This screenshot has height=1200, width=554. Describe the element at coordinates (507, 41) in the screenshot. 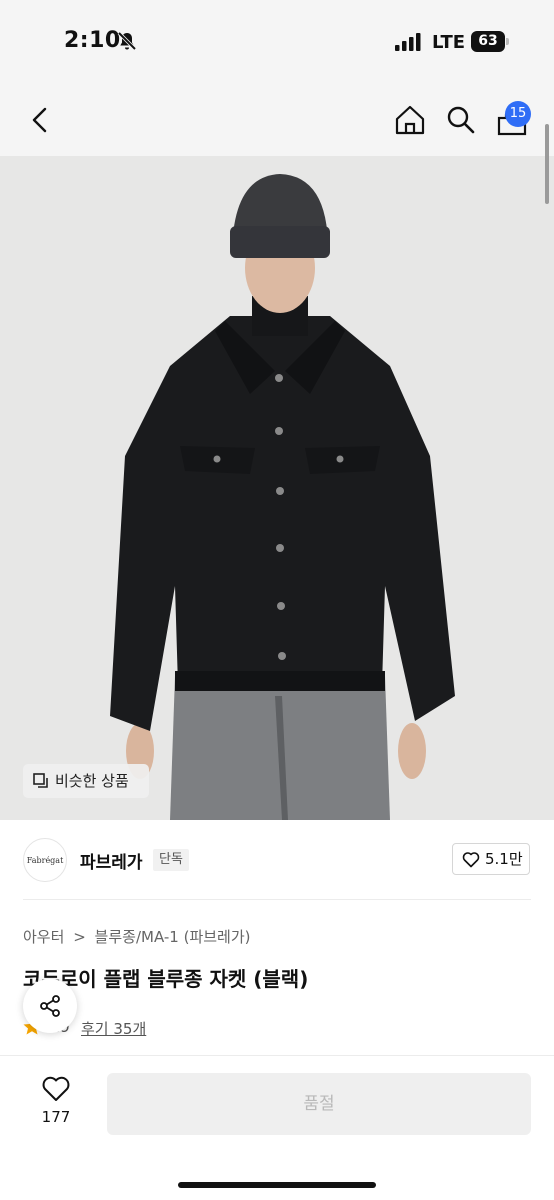

I see `battery-tip` at that location.